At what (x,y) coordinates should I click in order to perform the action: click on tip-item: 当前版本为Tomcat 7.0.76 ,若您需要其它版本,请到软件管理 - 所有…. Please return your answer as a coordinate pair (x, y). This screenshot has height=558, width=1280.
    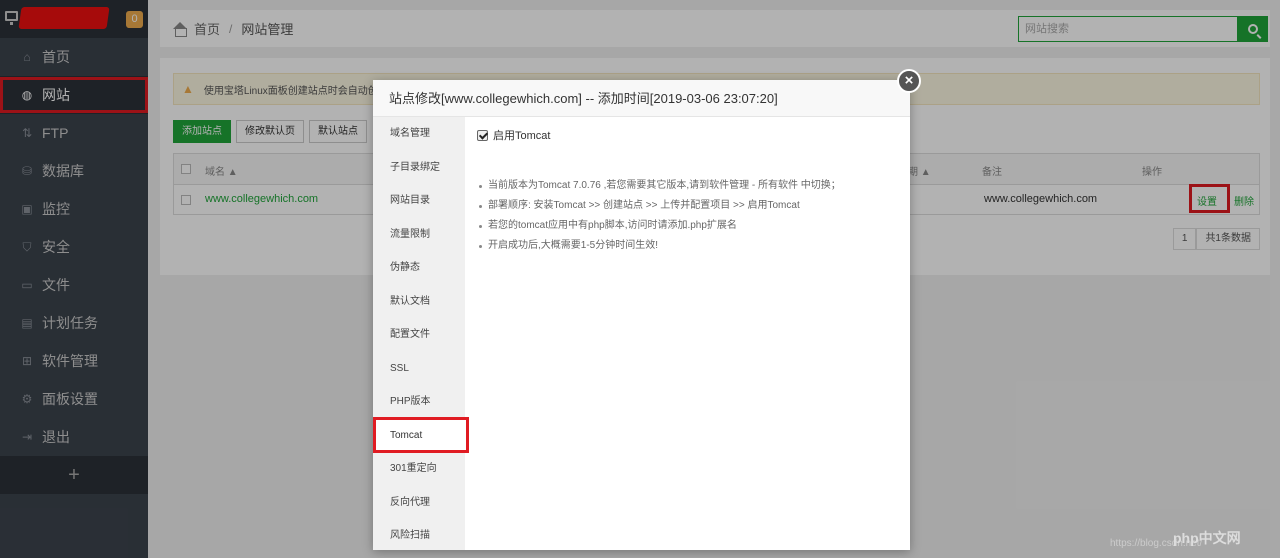
    Looking at the image, I should click on (687, 186).